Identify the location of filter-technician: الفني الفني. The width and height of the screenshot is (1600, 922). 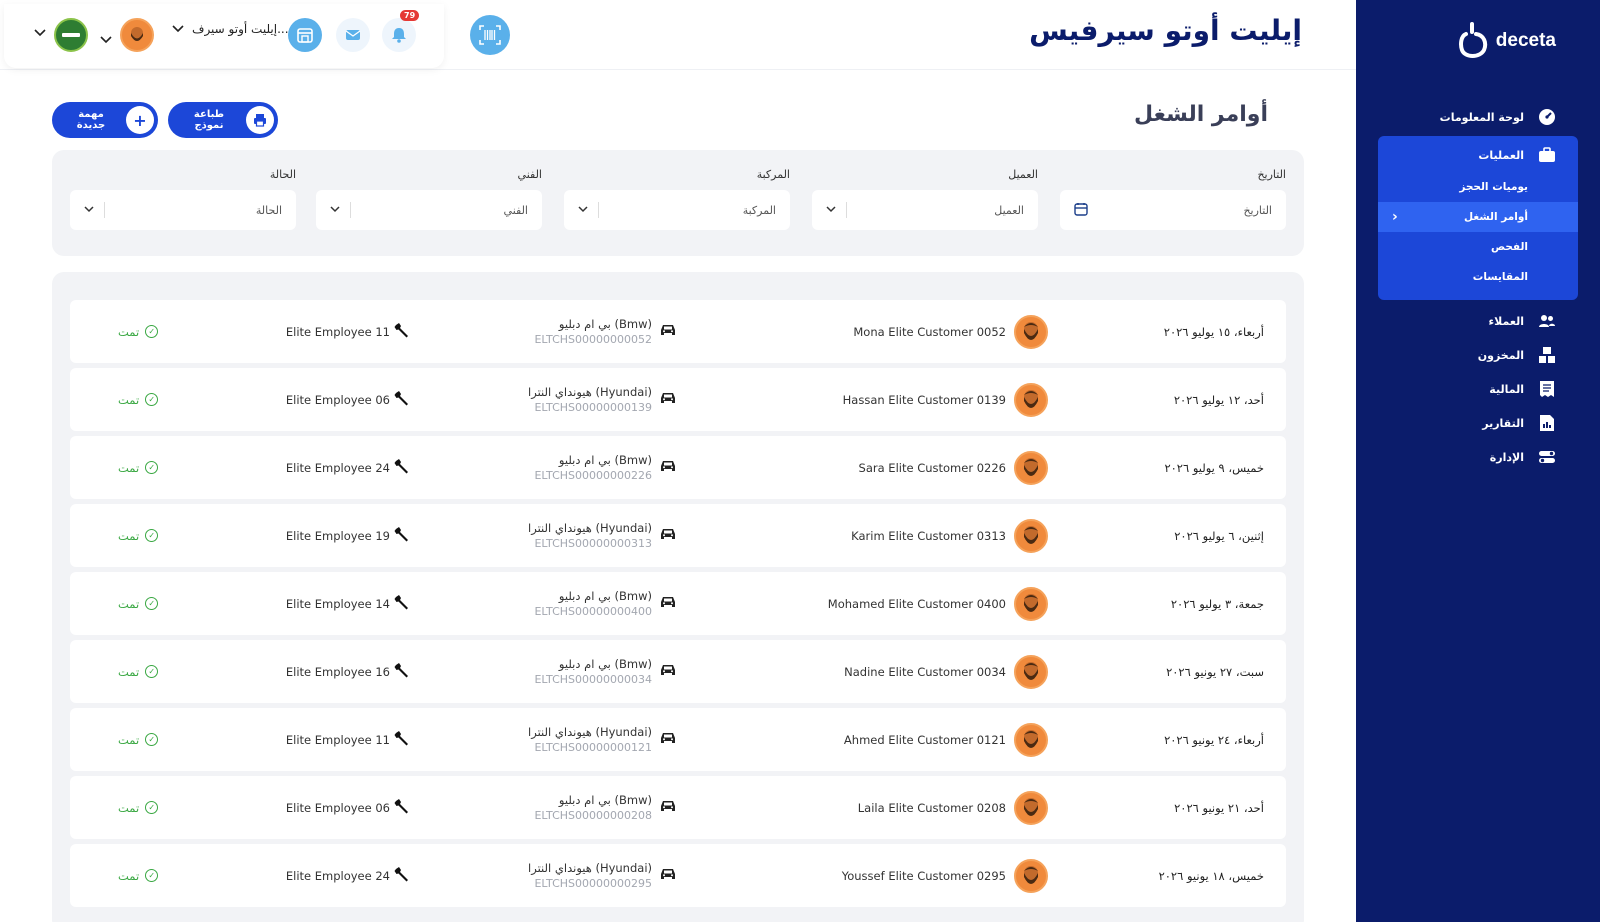
(429, 199).